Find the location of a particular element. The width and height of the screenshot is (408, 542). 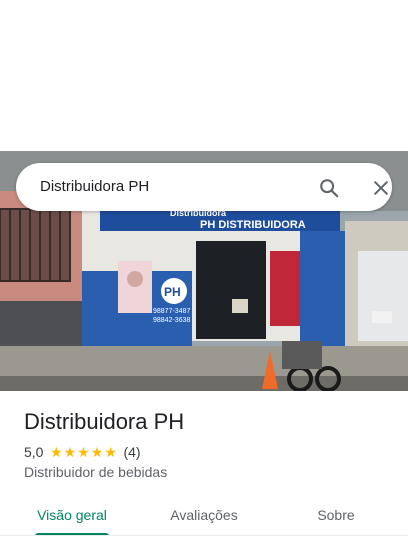

place-tabs: Visão geral Avaliações Sobre is located at coordinates (204, 515).